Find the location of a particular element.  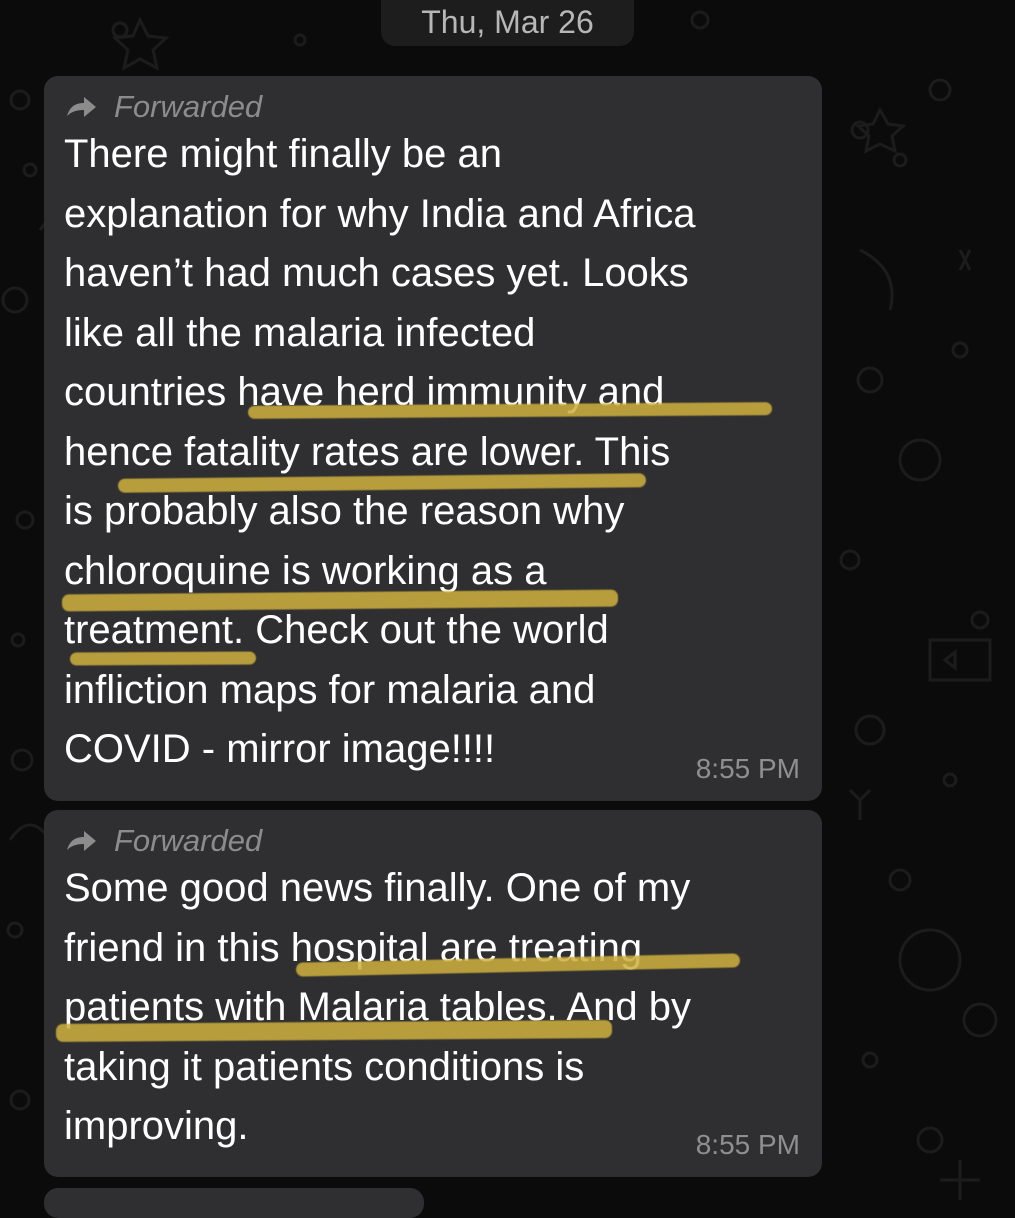

next-message-bubble is located at coordinates (234, 1203).